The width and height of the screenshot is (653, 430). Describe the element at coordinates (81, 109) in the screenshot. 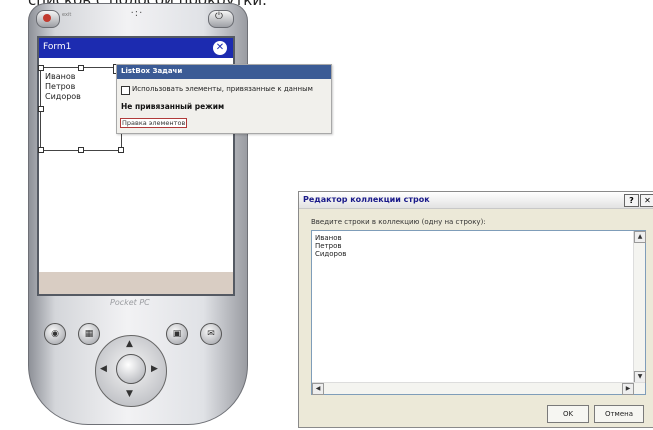

I see `listbox-control: Иванов Петров Сидоров` at that location.